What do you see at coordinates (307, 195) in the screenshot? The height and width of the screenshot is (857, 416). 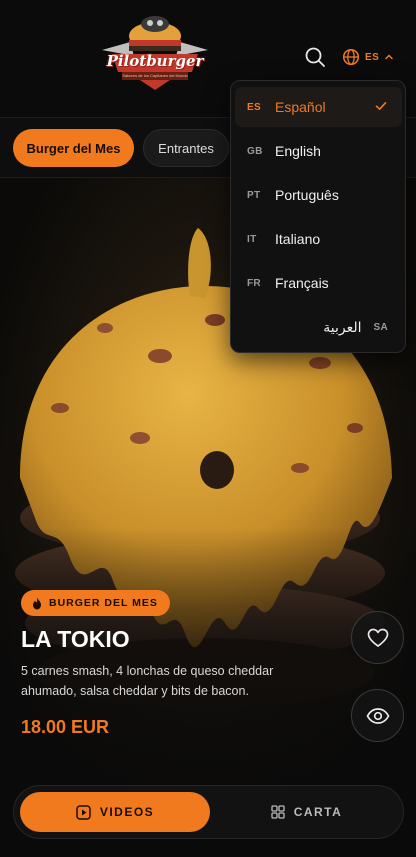 I see `language-option-label: Português` at bounding box center [307, 195].